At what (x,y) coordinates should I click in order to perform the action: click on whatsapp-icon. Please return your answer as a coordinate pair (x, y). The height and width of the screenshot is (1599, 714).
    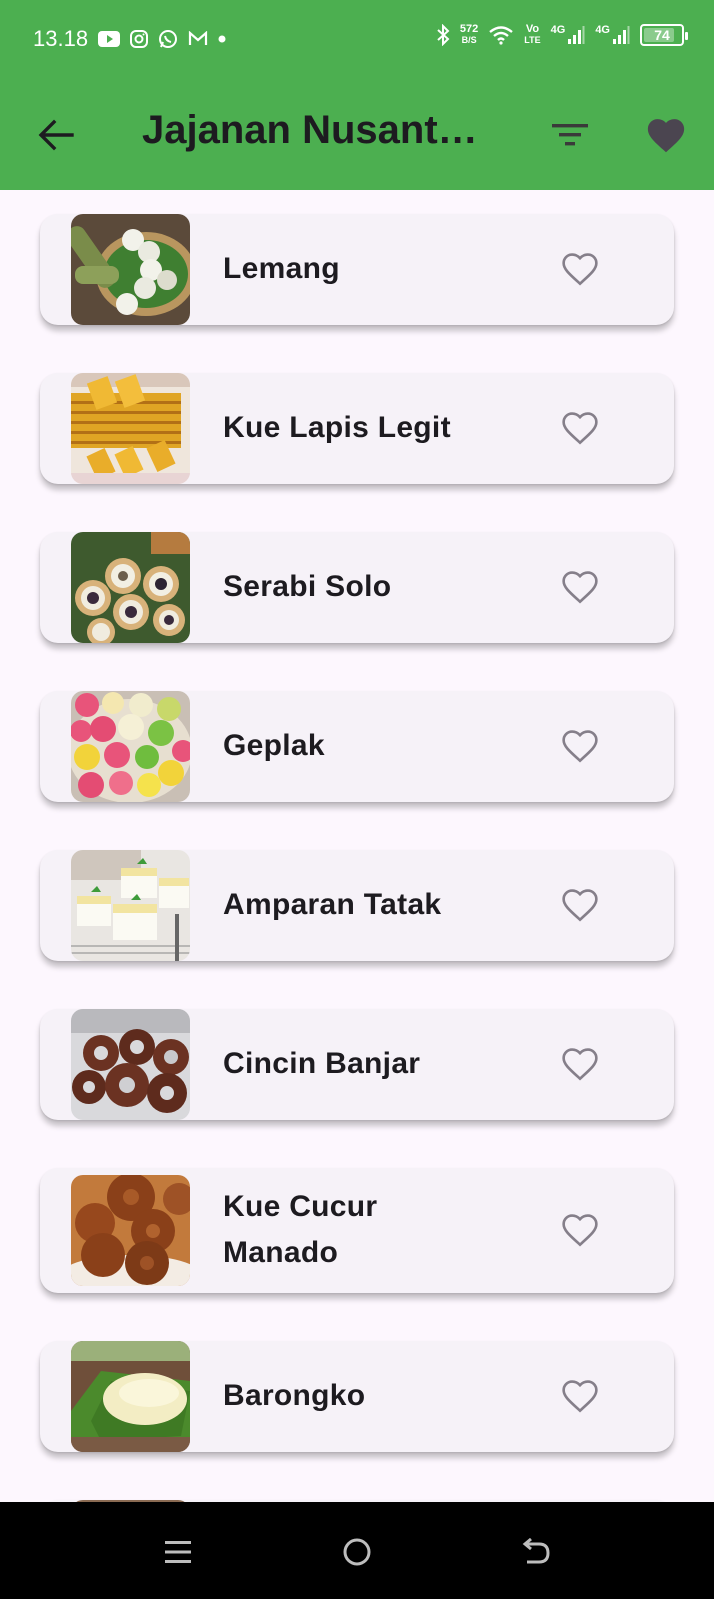
    Looking at the image, I should click on (168, 39).